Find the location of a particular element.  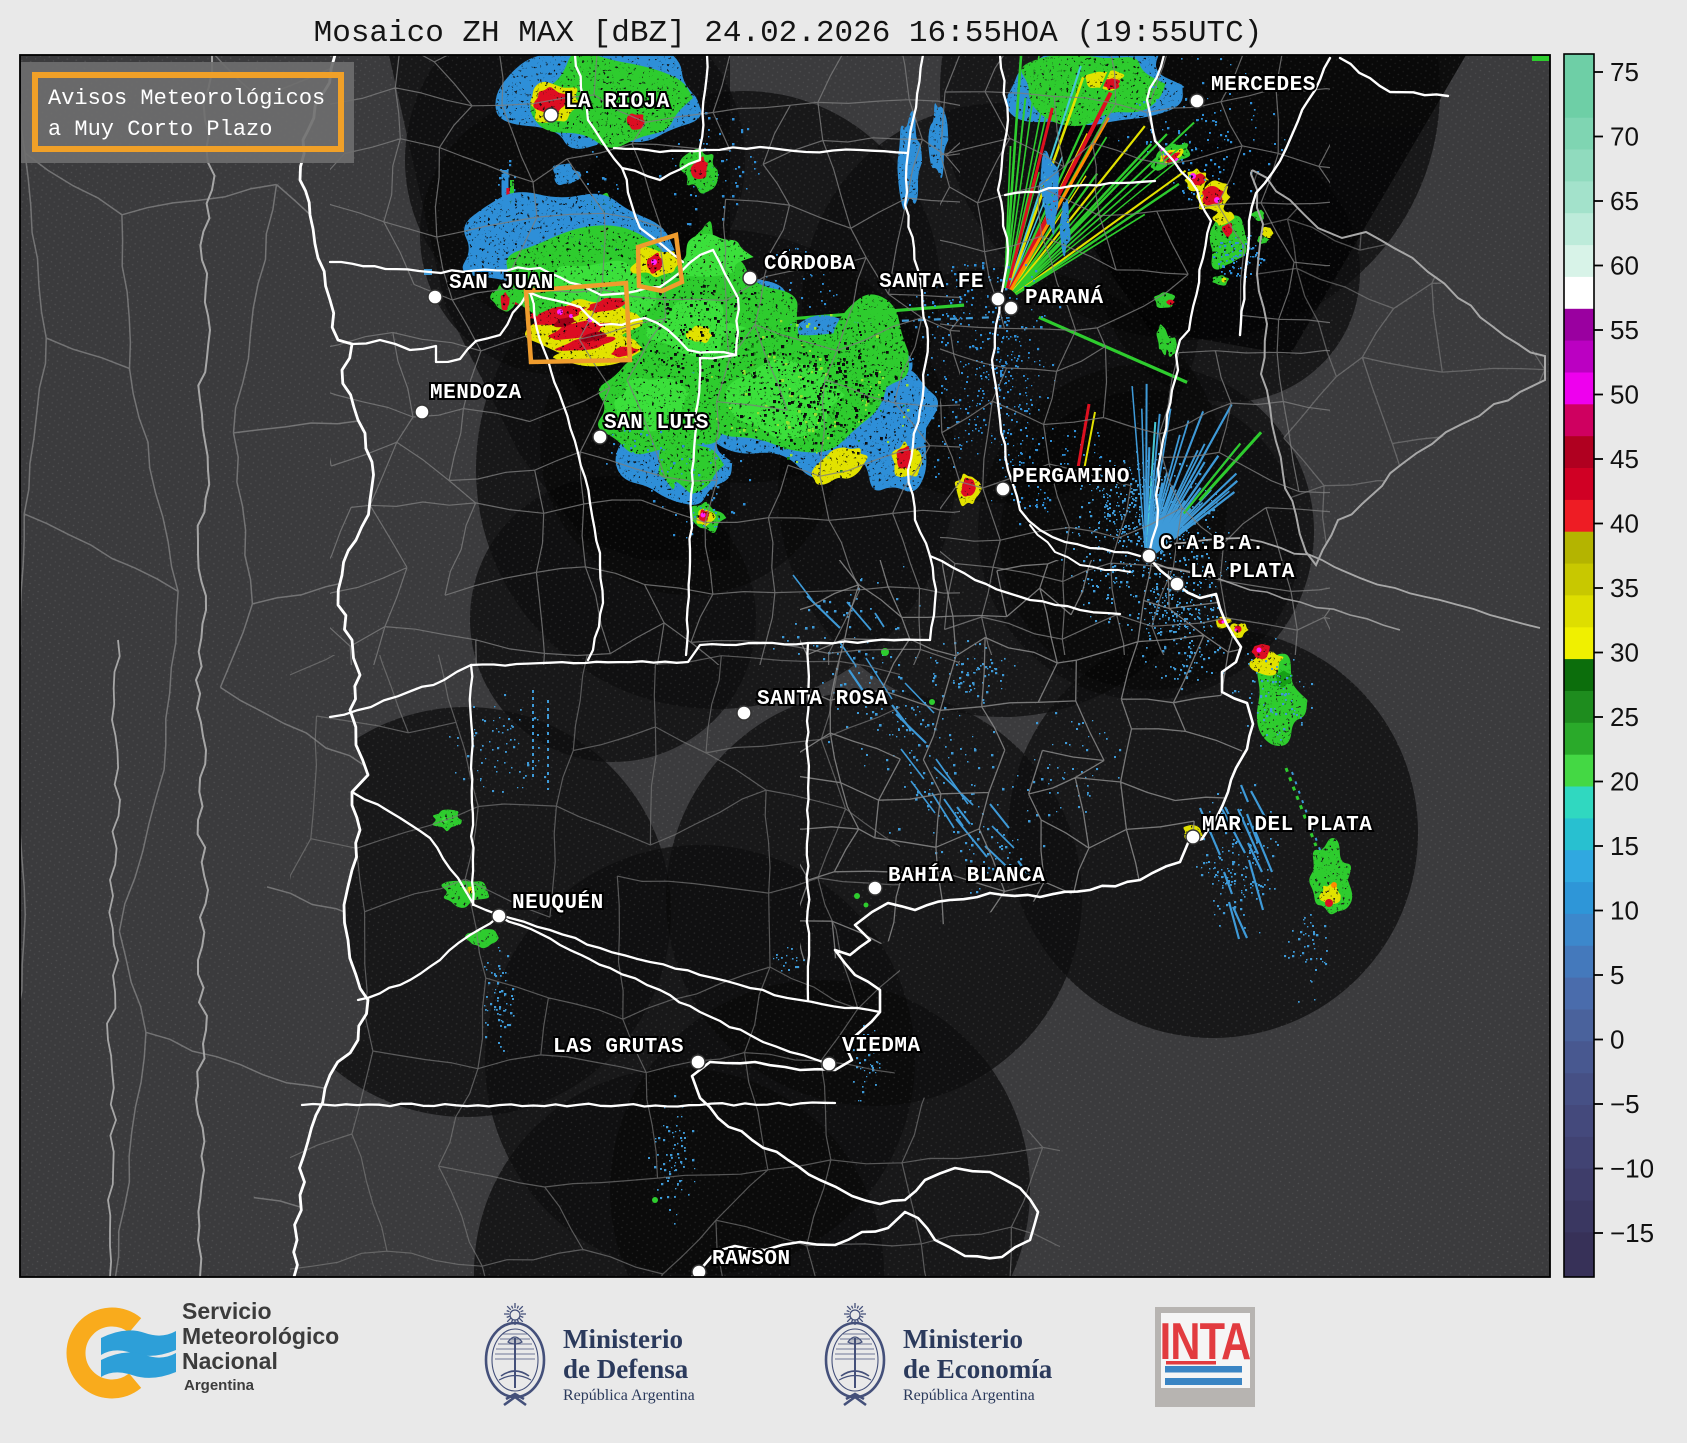

svg-text: 60 is located at coordinates (1624, 266).